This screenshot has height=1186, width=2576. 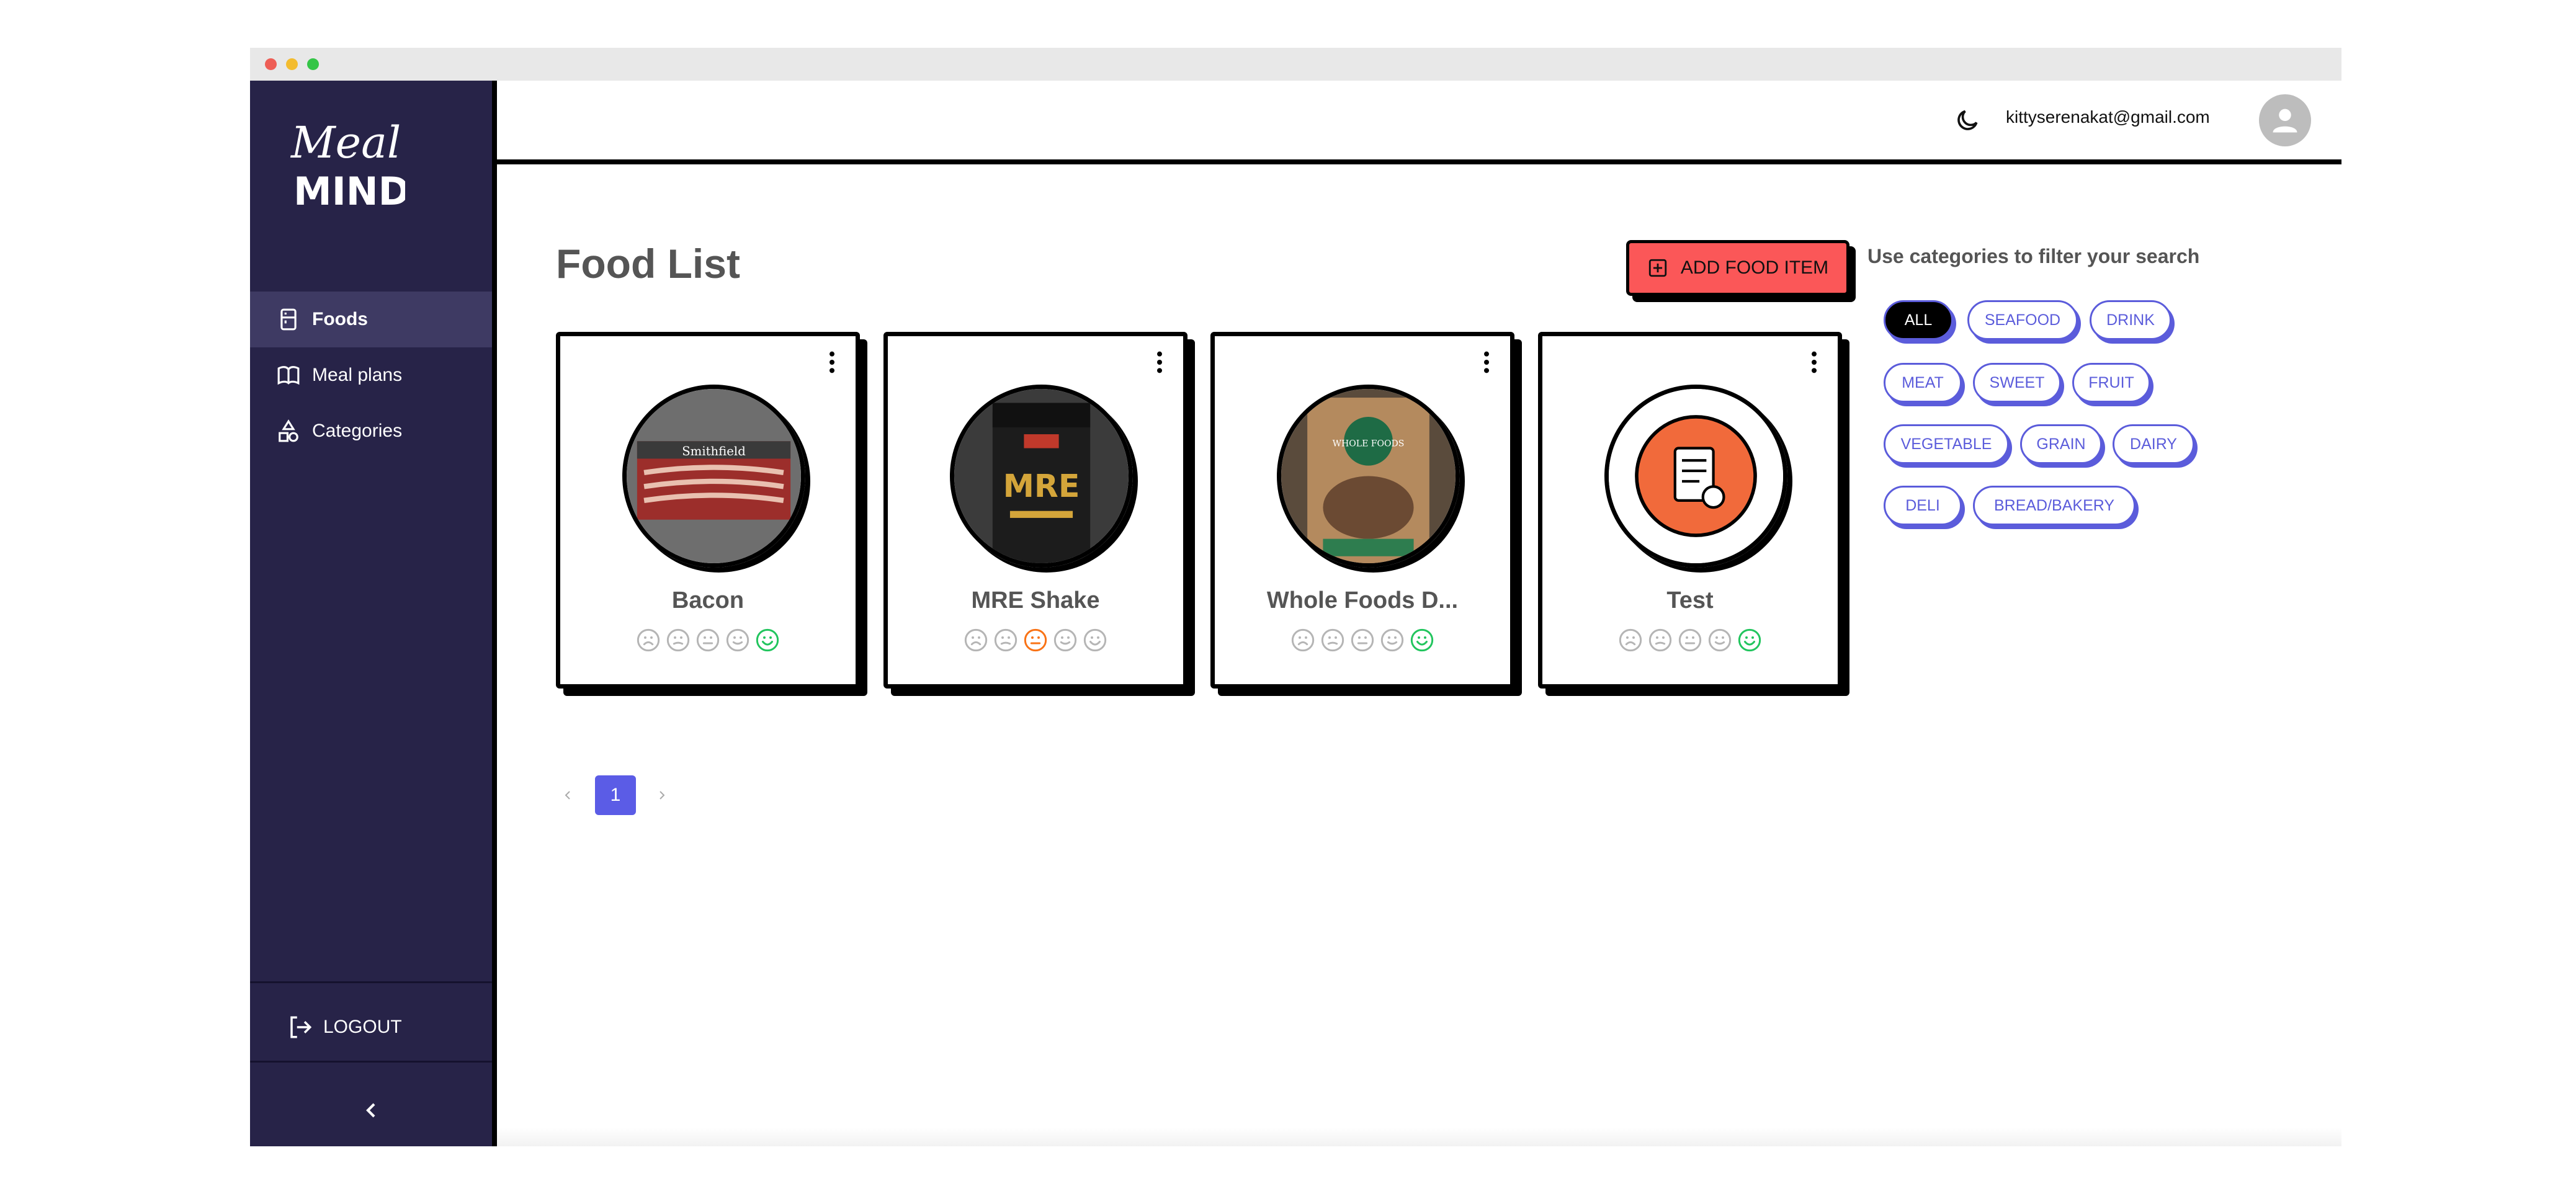 I want to click on logout-label: LOGOUT, so click(x=362, y=1027).